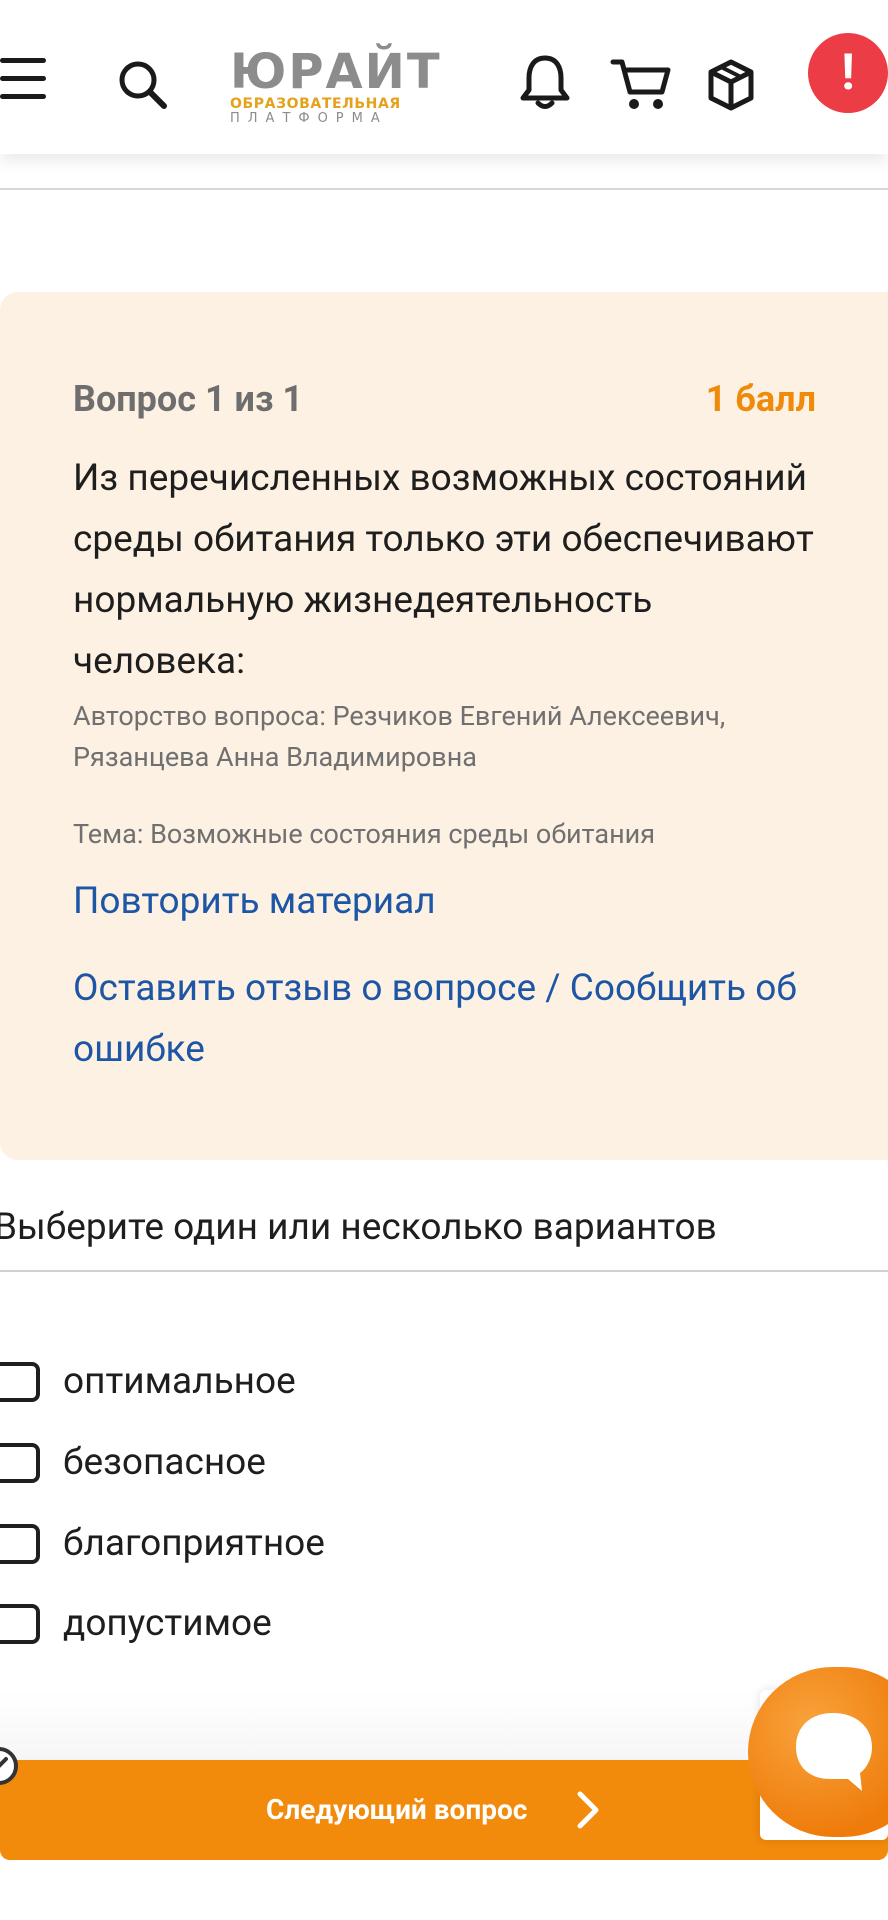  What do you see at coordinates (9, 1766) in the screenshot?
I see `status-circle-icon` at bounding box center [9, 1766].